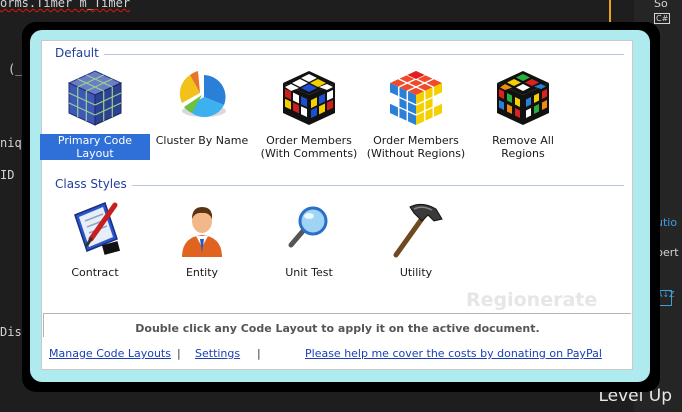 This screenshot has height=412, width=682. I want to click on layout-label: Order Members (With Comments), so click(309, 147).